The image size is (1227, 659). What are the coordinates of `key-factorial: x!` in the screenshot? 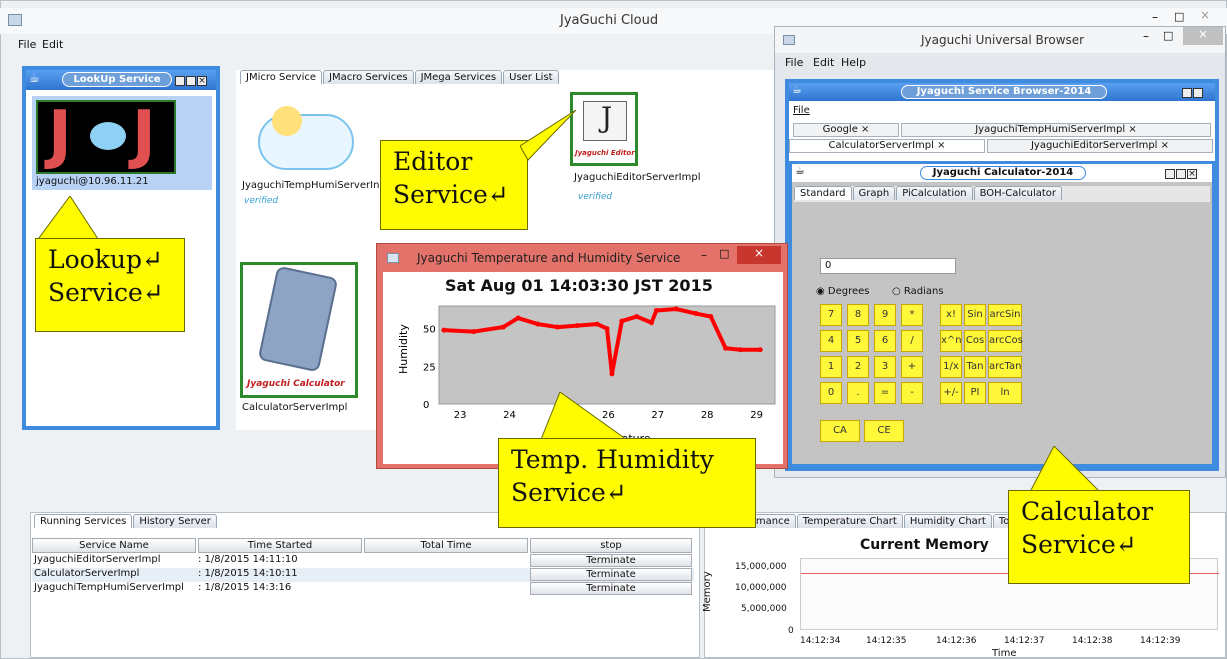 It's located at (951, 315).